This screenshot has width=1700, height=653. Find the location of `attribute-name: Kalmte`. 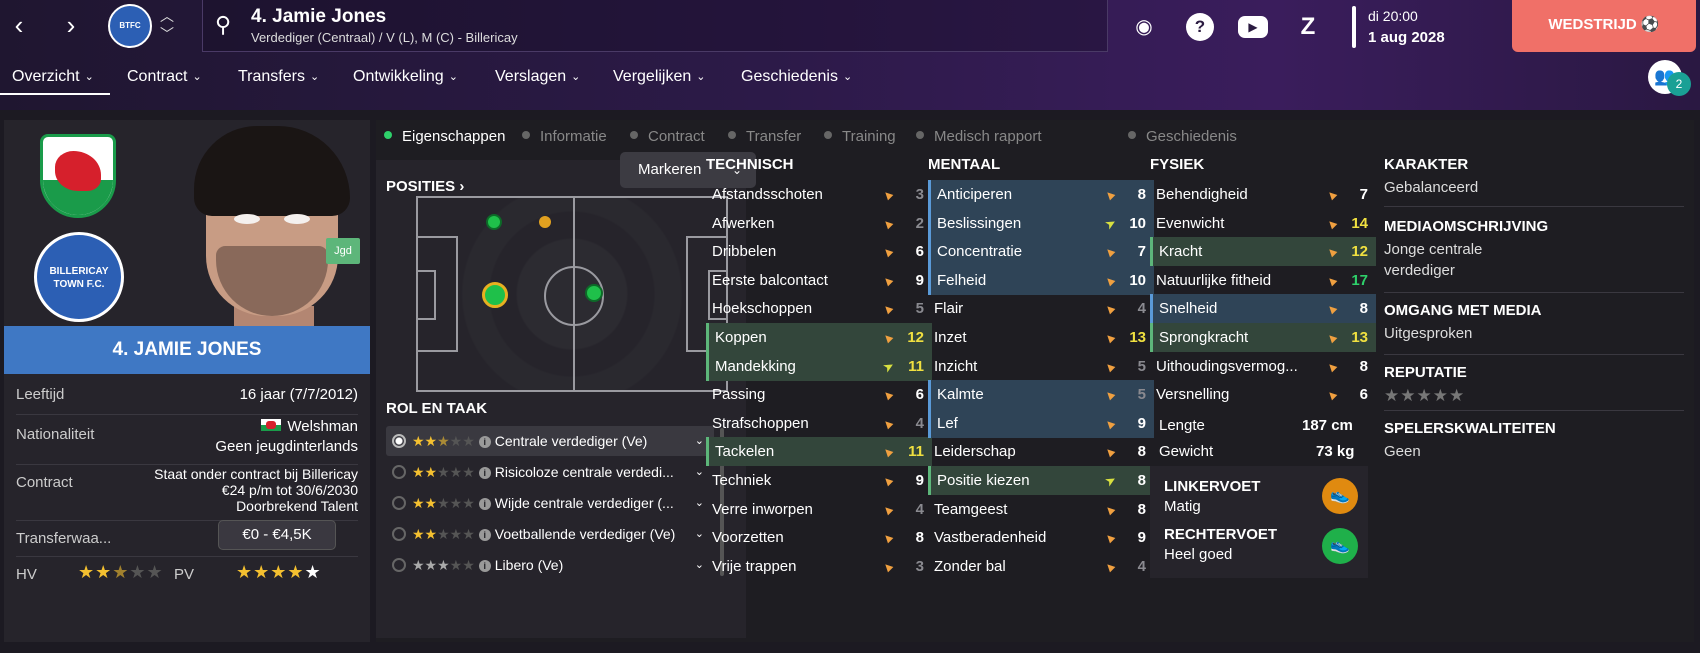

attribute-name: Kalmte is located at coordinates (960, 395).